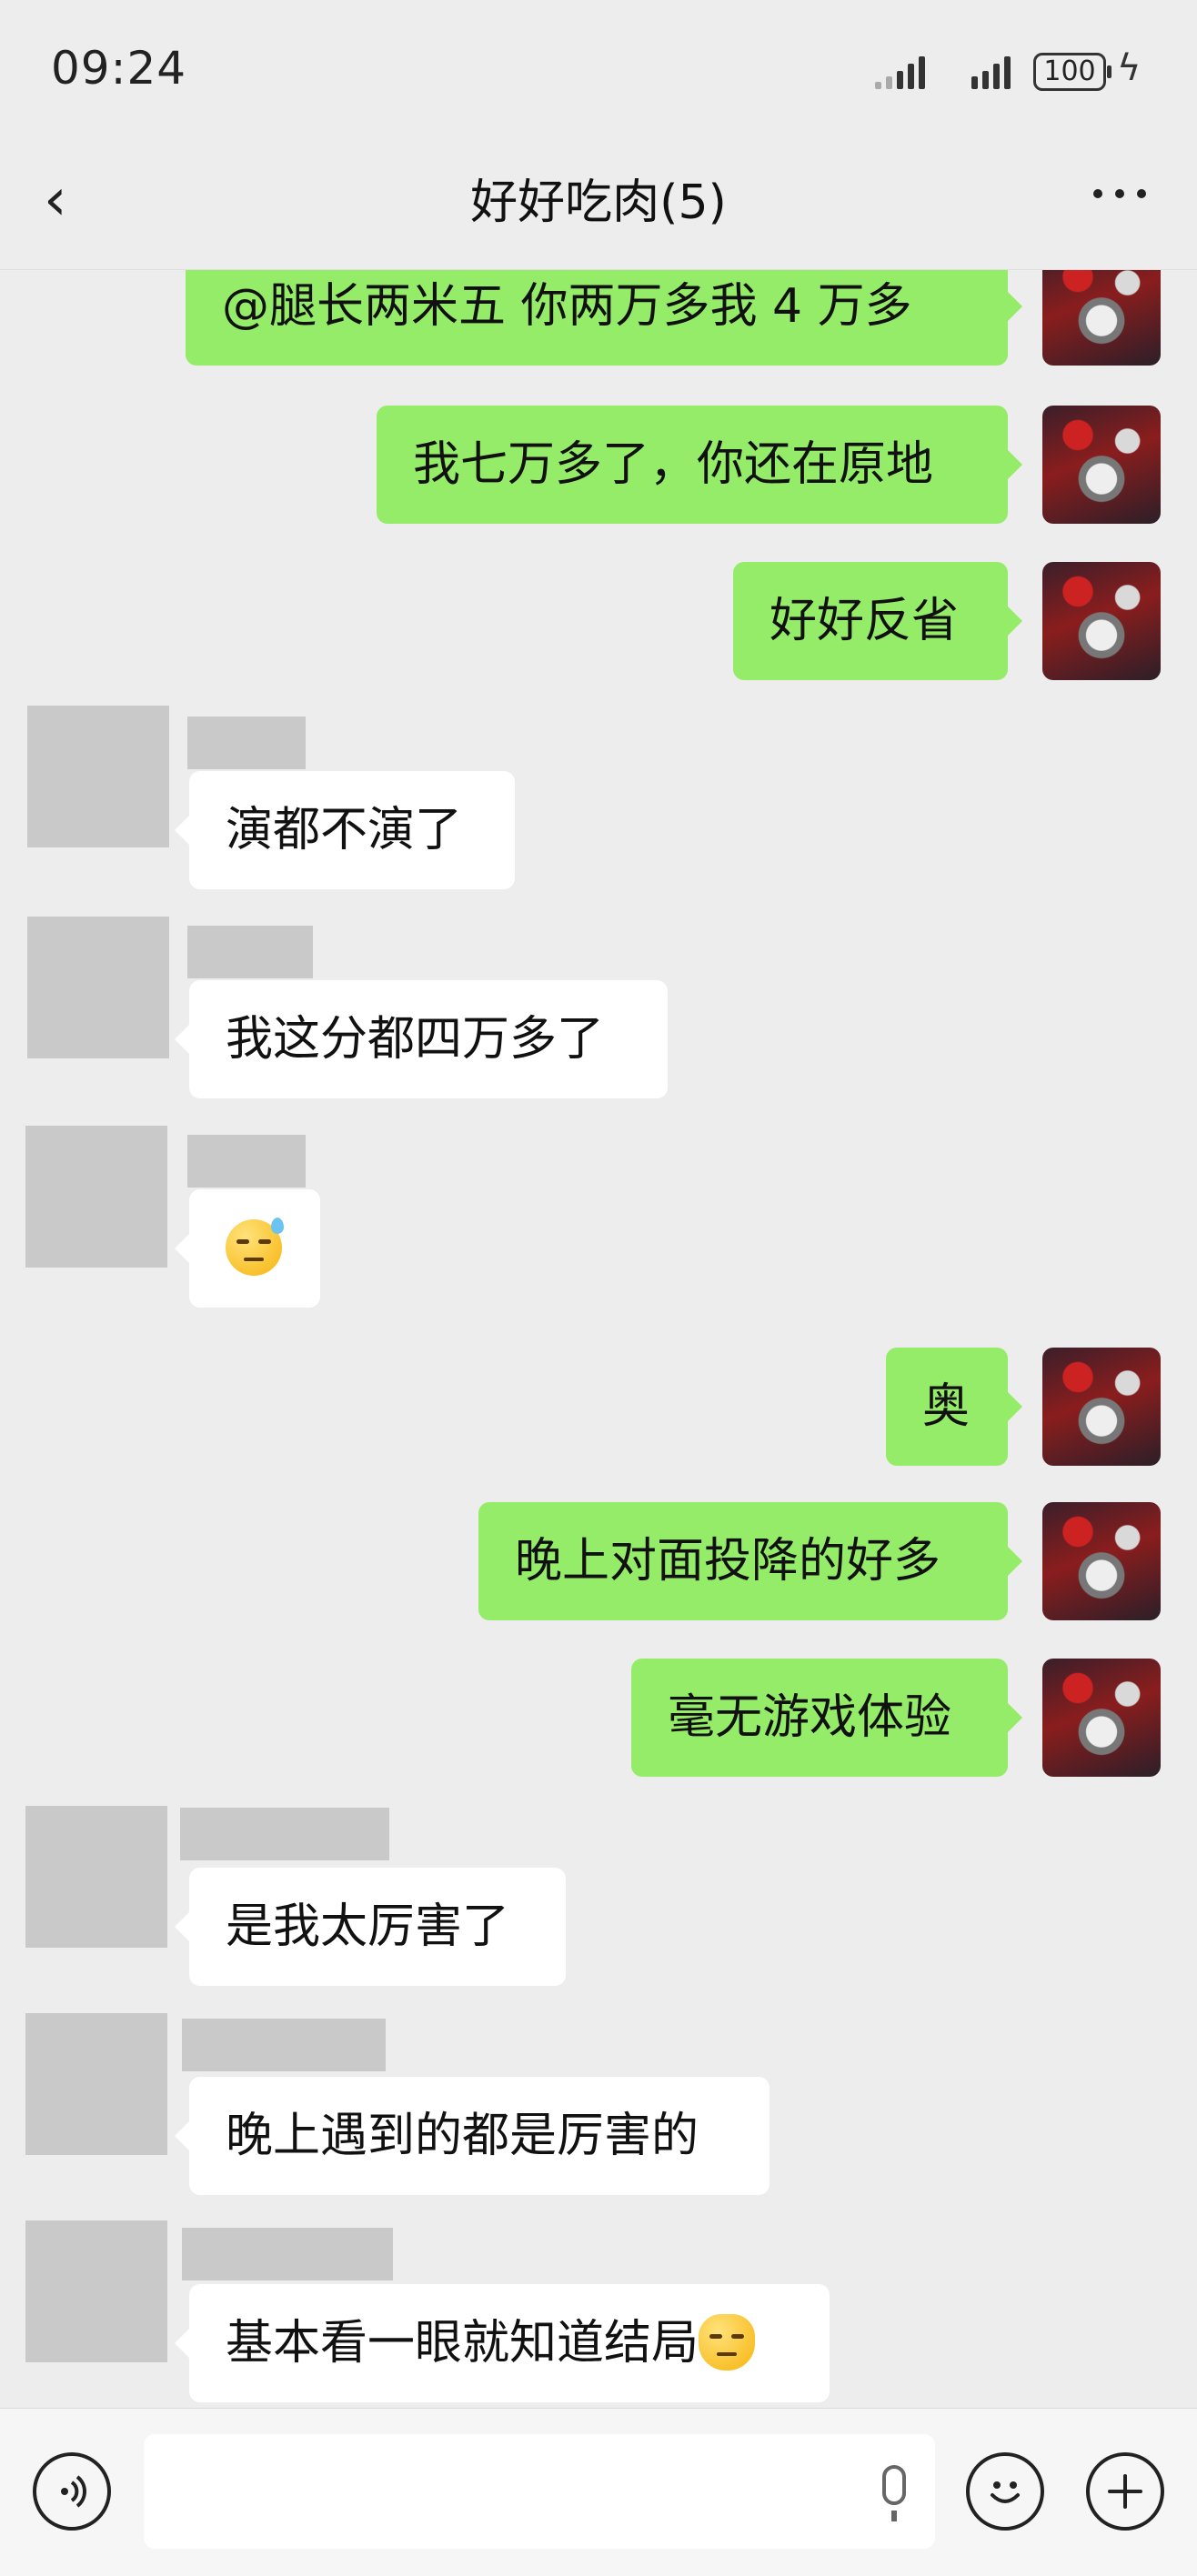 Image resolution: width=1197 pixels, height=2576 pixels. Describe the element at coordinates (370, 1927) in the screenshot. I see `message-bubble: 是我太厉害了` at that location.